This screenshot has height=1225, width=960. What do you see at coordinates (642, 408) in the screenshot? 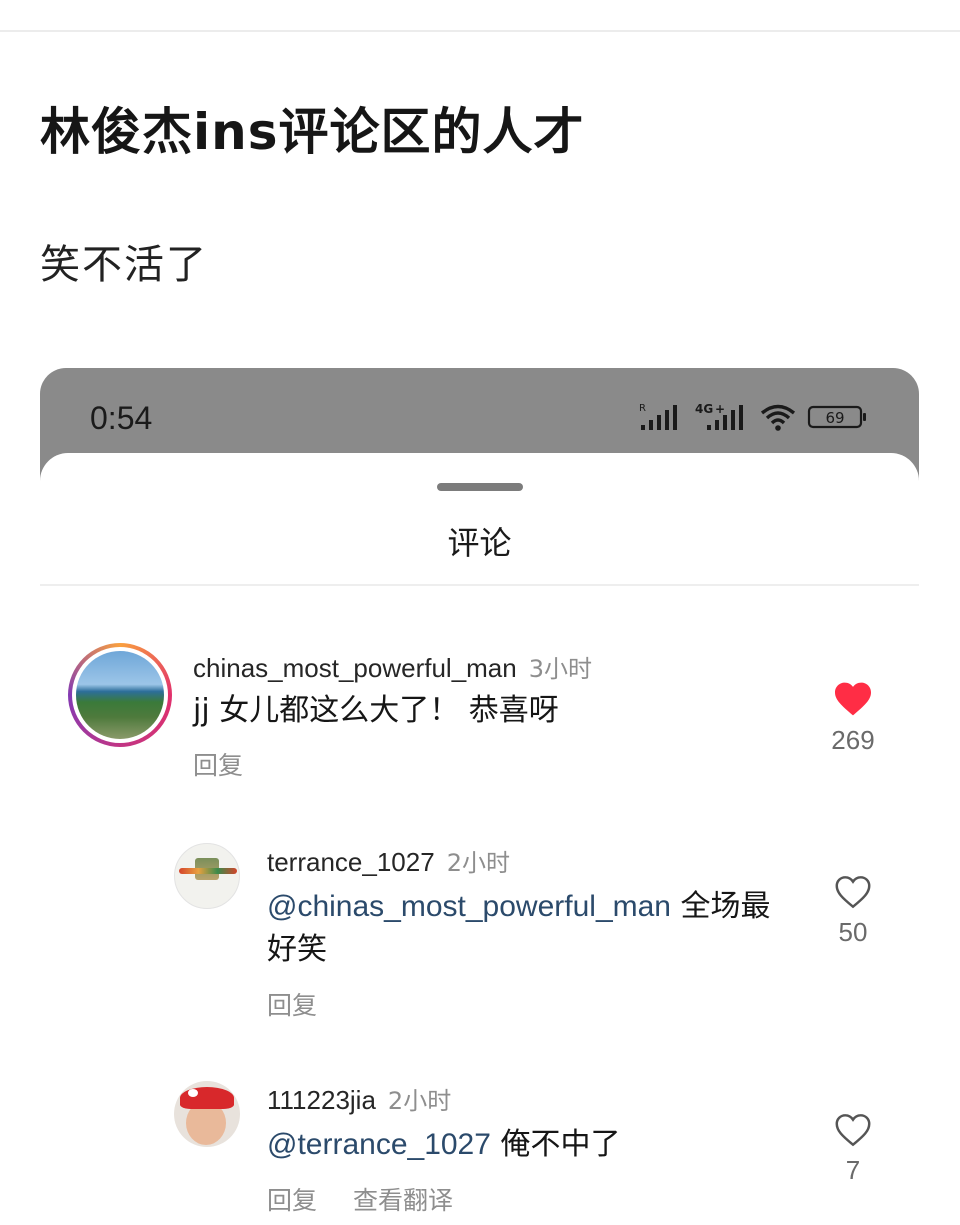
I see `roaming-label: R` at bounding box center [642, 408].